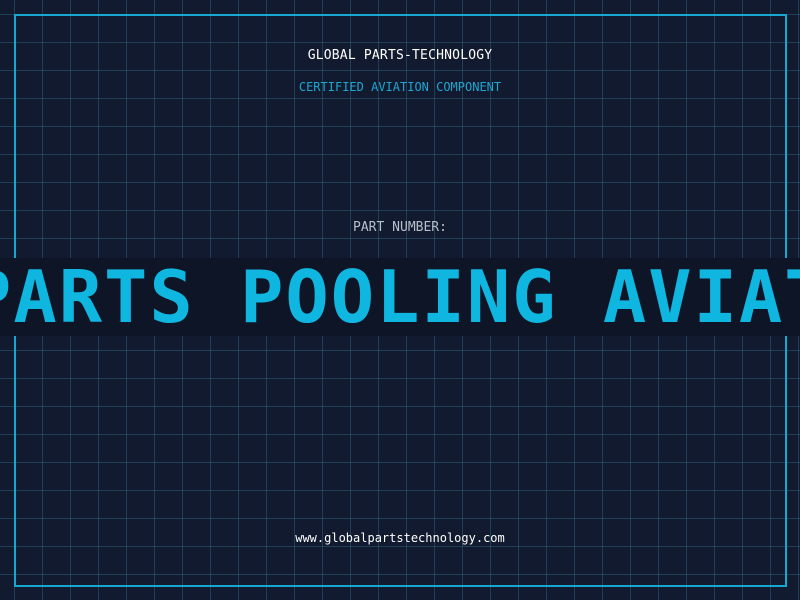 This screenshot has width=800, height=600. I want to click on part-number-band: PARTS POOLING AVIATION, so click(400, 297).